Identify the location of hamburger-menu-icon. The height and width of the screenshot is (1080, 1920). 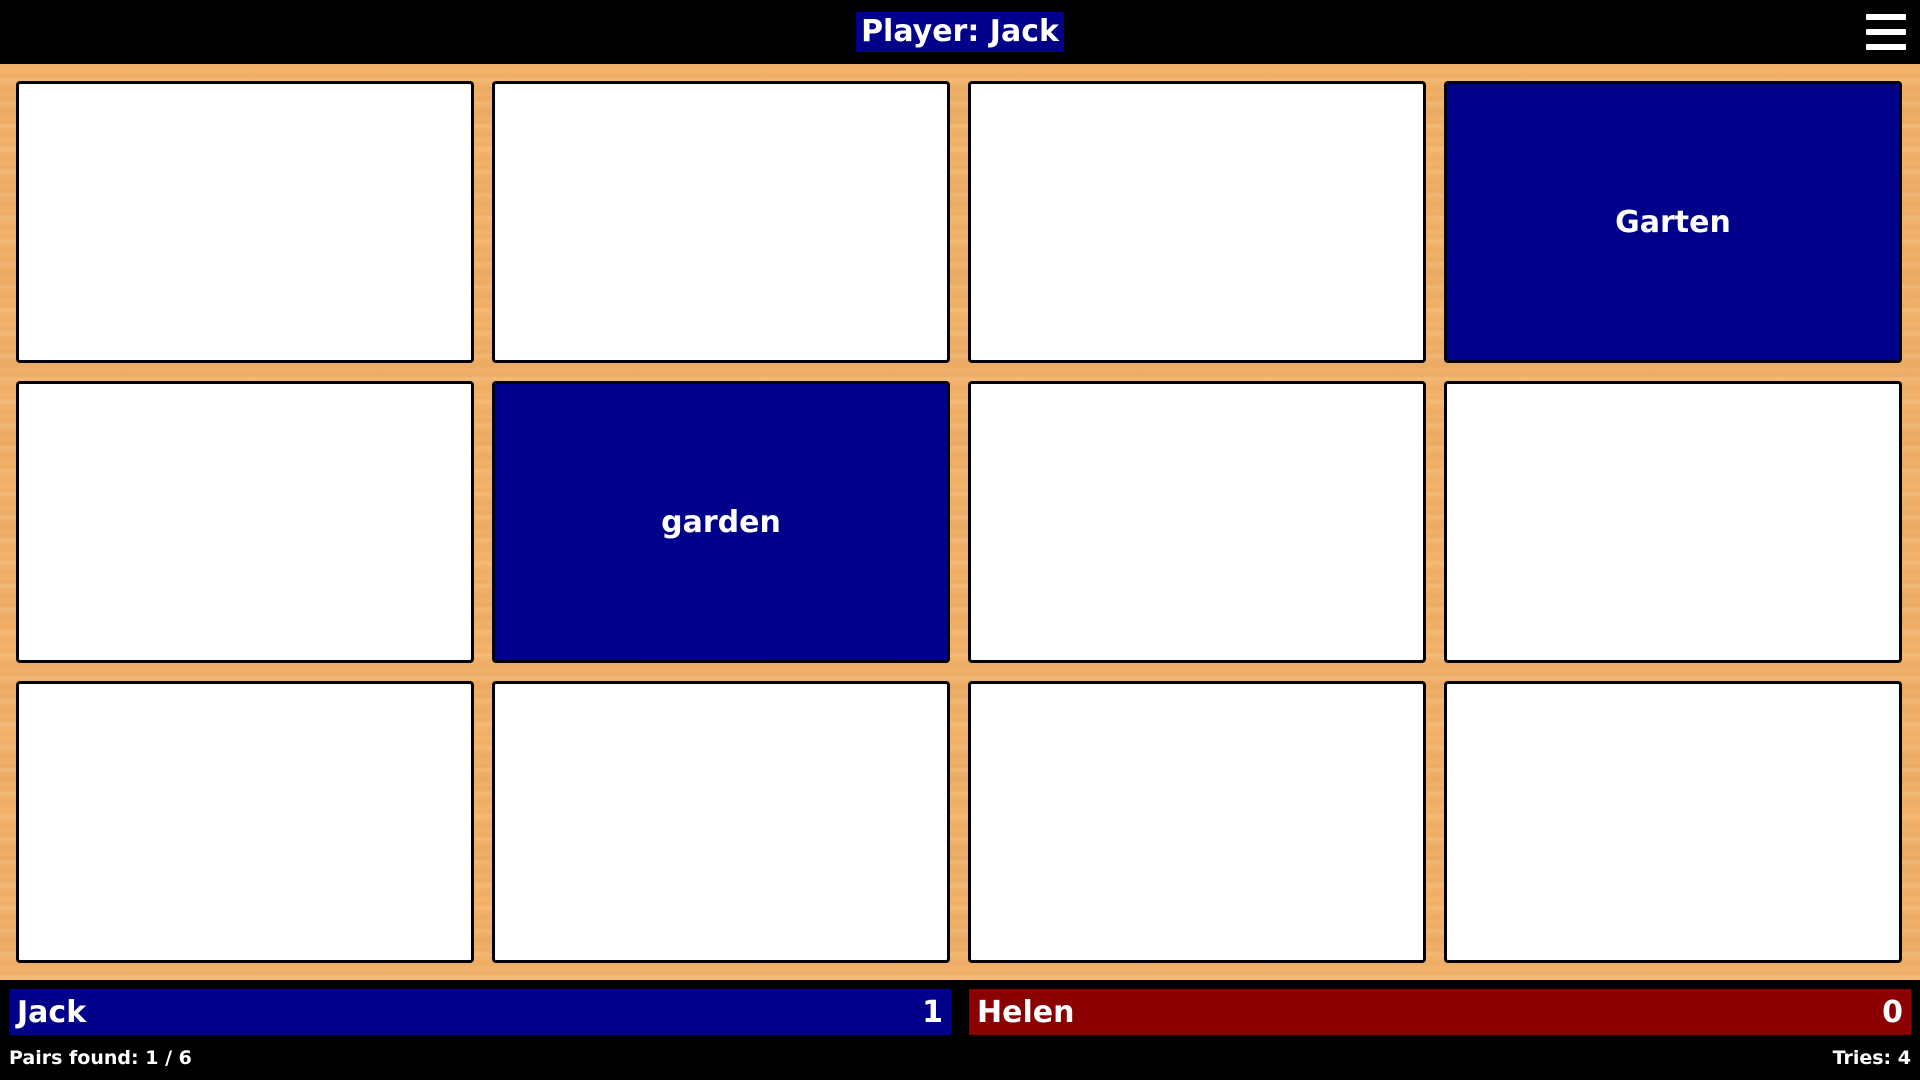
(1886, 32).